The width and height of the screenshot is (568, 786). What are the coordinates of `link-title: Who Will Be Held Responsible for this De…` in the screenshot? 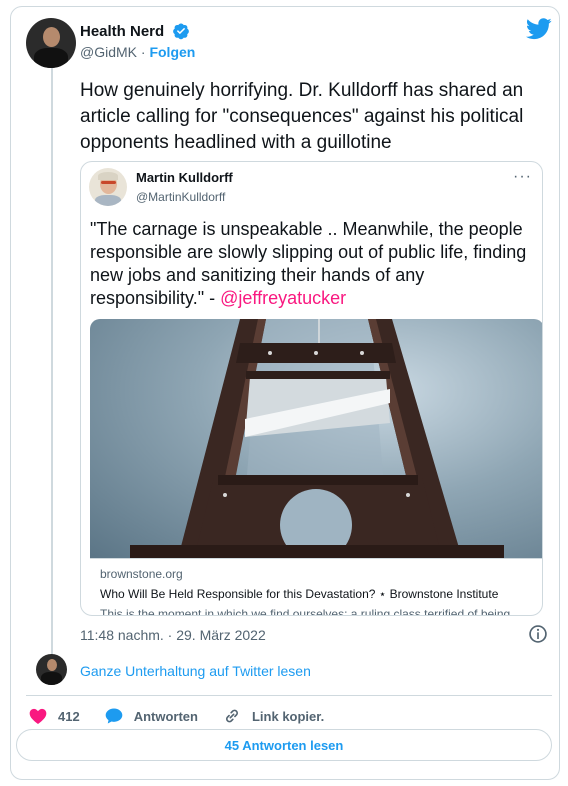 It's located at (299, 594).